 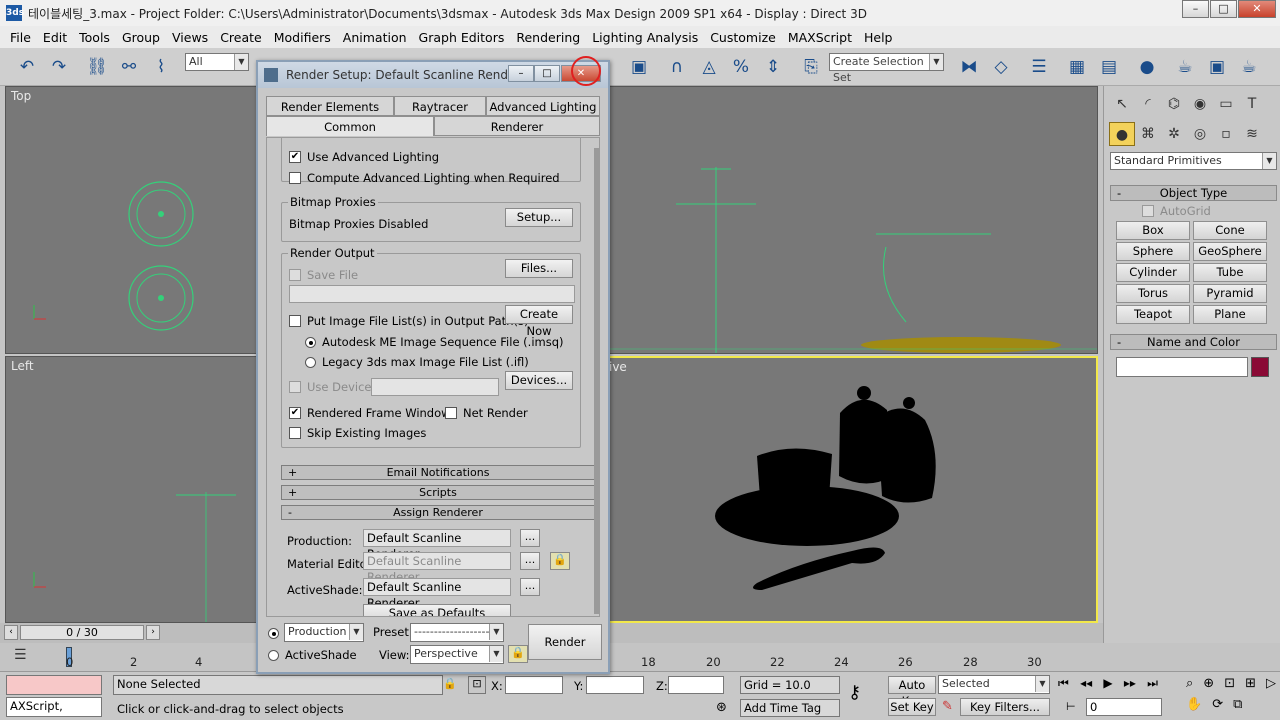 What do you see at coordinates (1226, 104) in the screenshot?
I see `display-tab-icon: ▭` at bounding box center [1226, 104].